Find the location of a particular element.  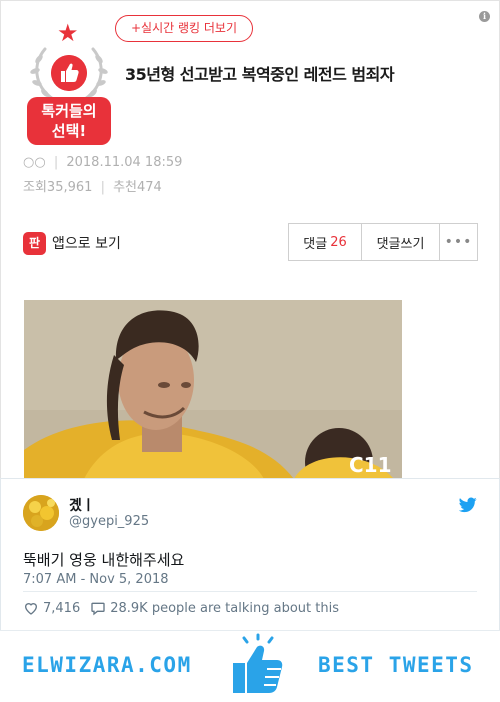

heart-icon is located at coordinates (31, 608).